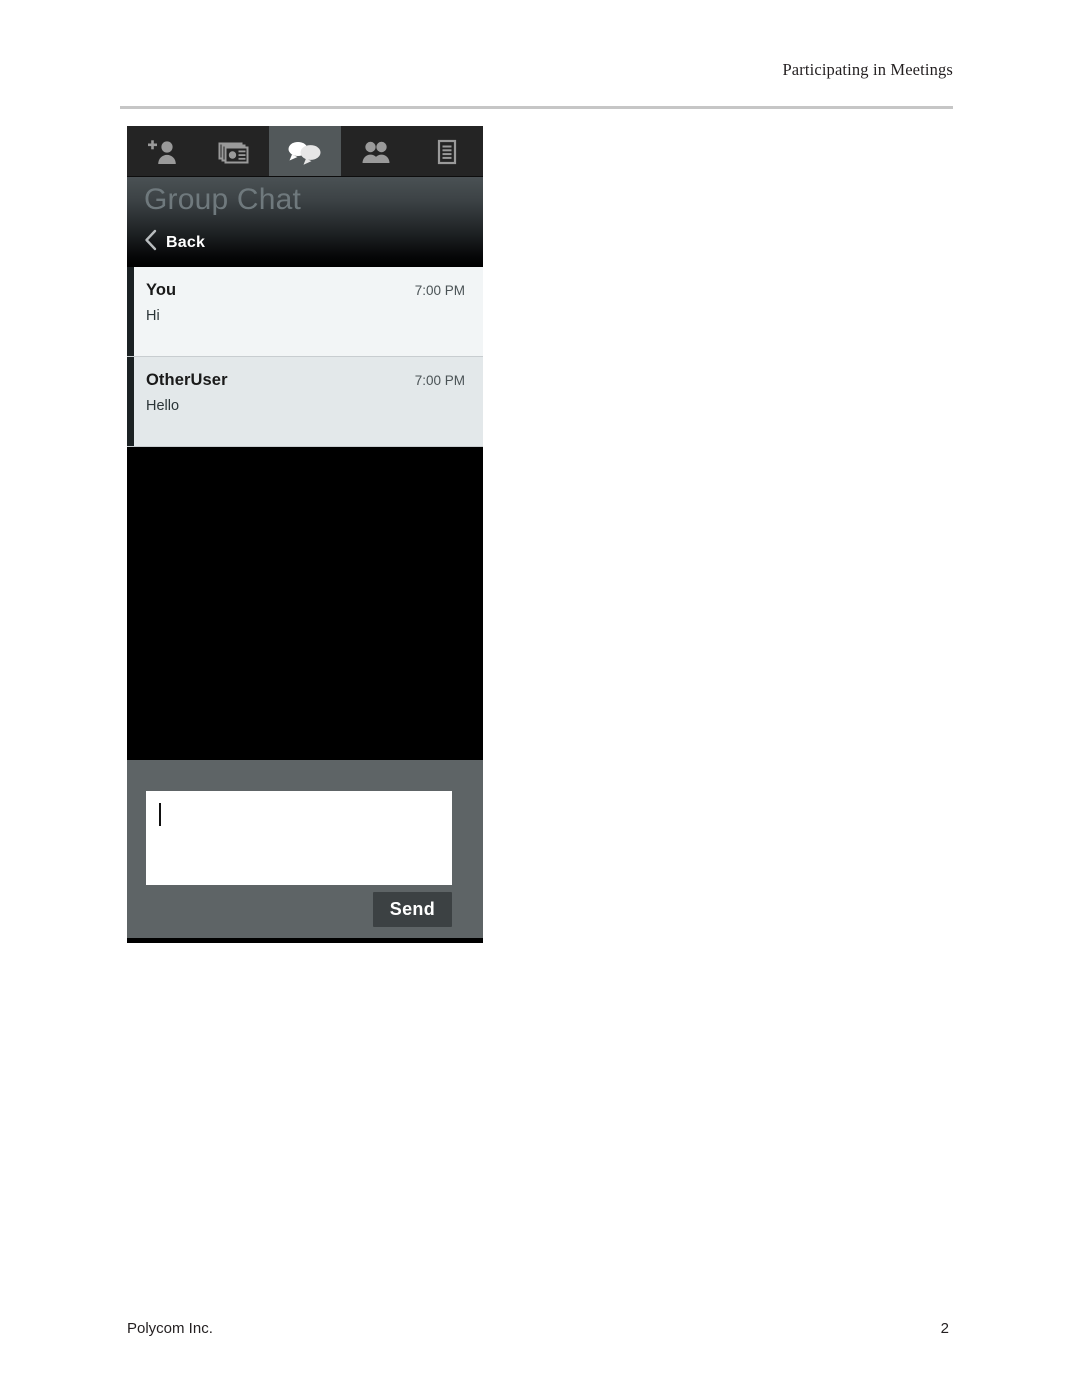 Image resolution: width=1080 pixels, height=1397 pixels. I want to click on tab-add-participant, so click(162, 151).